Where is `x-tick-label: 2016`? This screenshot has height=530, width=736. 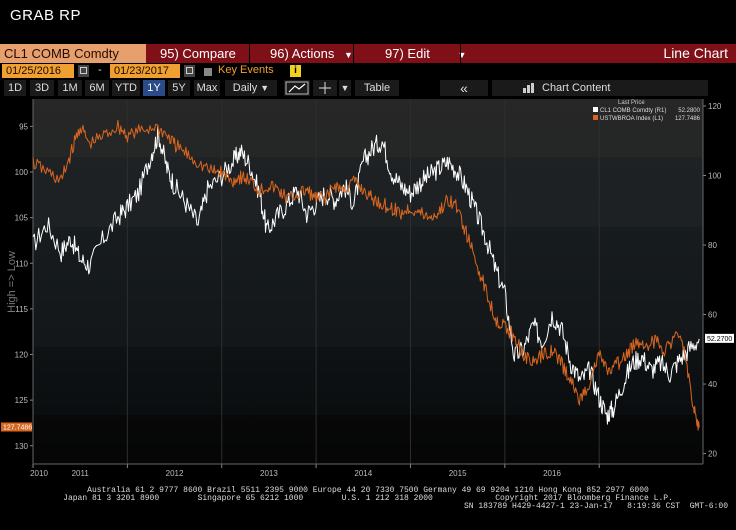 x-tick-label: 2016 is located at coordinates (552, 473).